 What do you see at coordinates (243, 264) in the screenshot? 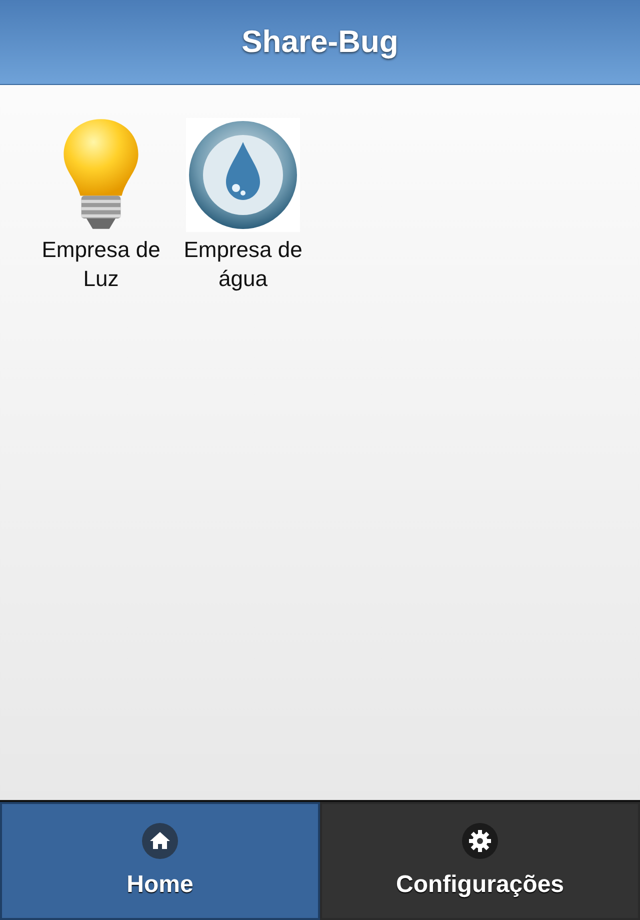
I see `item-label: Empresa de água` at bounding box center [243, 264].